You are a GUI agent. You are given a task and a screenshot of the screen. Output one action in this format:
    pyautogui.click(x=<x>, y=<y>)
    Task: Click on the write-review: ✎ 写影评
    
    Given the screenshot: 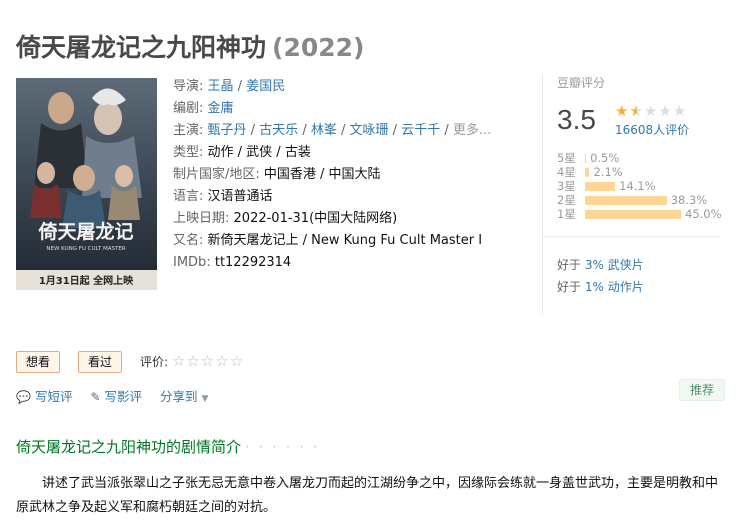 What is the action you would take?
    pyautogui.click(x=116, y=396)
    